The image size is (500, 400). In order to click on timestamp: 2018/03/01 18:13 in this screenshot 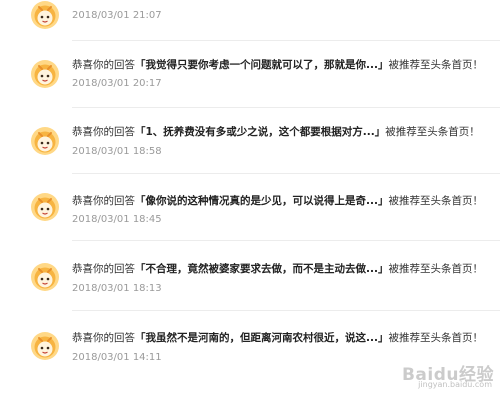, I will do `click(117, 288)`.